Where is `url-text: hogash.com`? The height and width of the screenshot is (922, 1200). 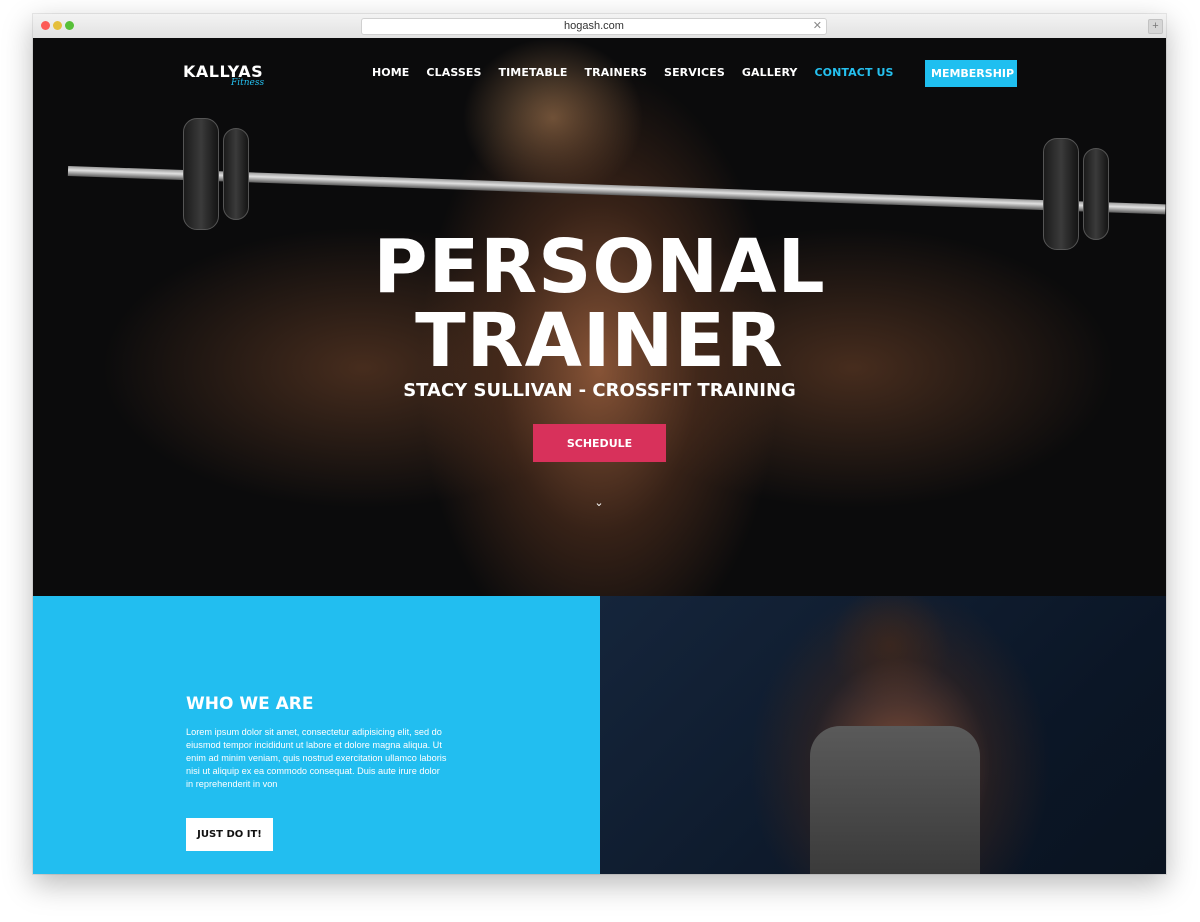 url-text: hogash.com is located at coordinates (594, 26).